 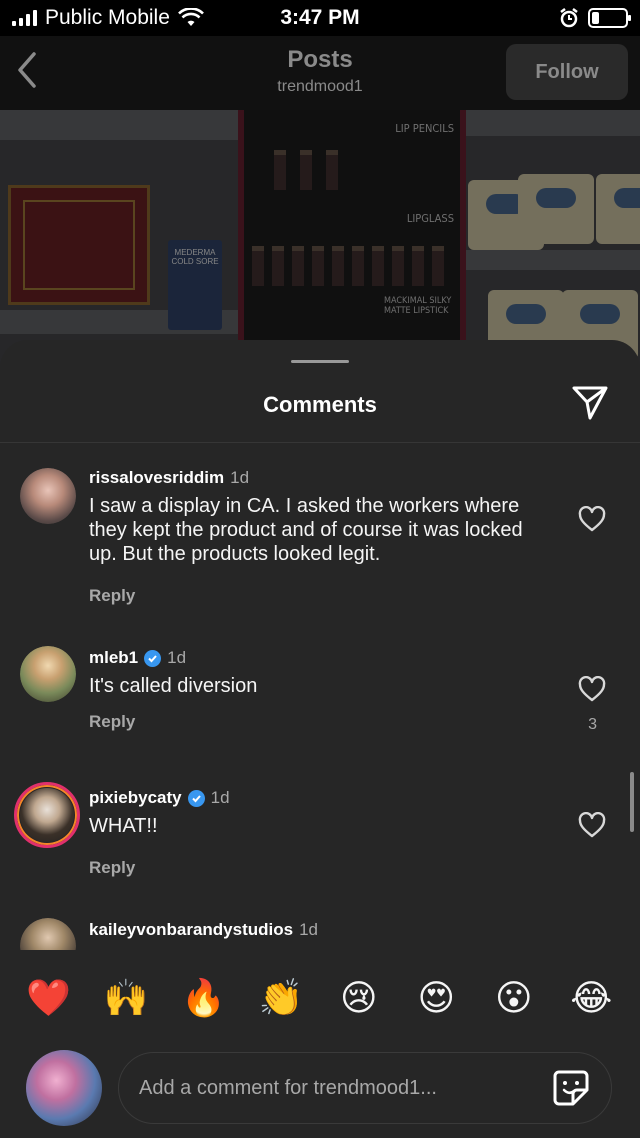 What do you see at coordinates (320, 998) in the screenshot?
I see `emoji-quick-reactions: ❤️ 🙌 🔥 👏 😢 😍 😮 😂` at bounding box center [320, 998].